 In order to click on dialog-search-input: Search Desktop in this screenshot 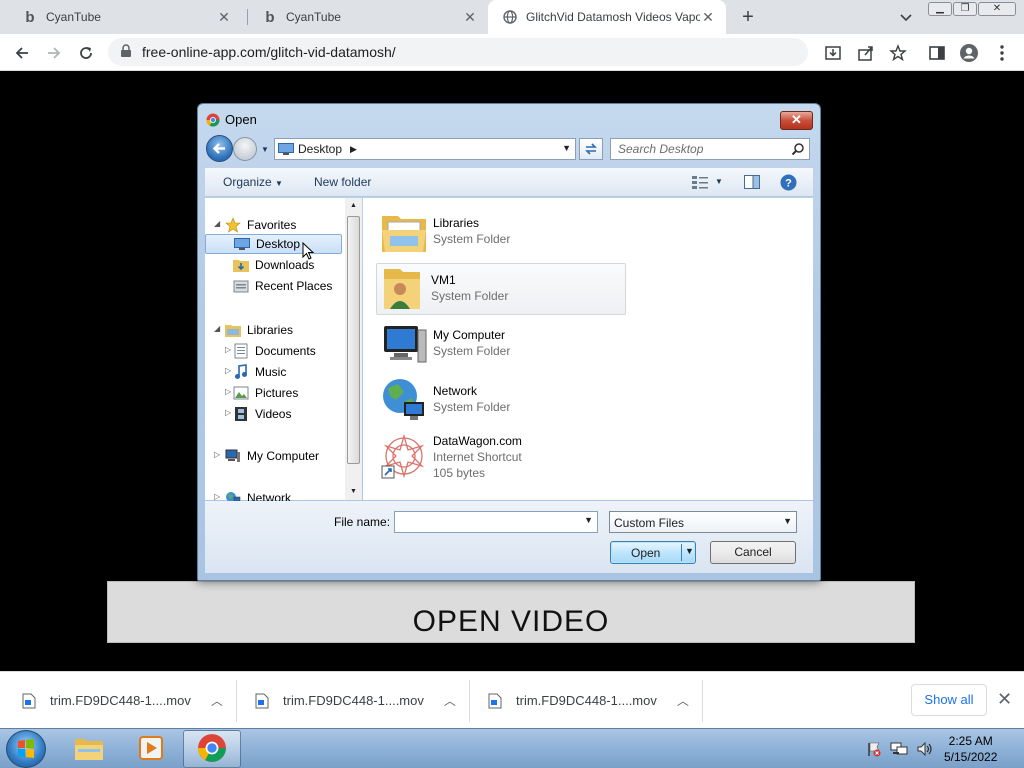, I will do `click(710, 149)`.